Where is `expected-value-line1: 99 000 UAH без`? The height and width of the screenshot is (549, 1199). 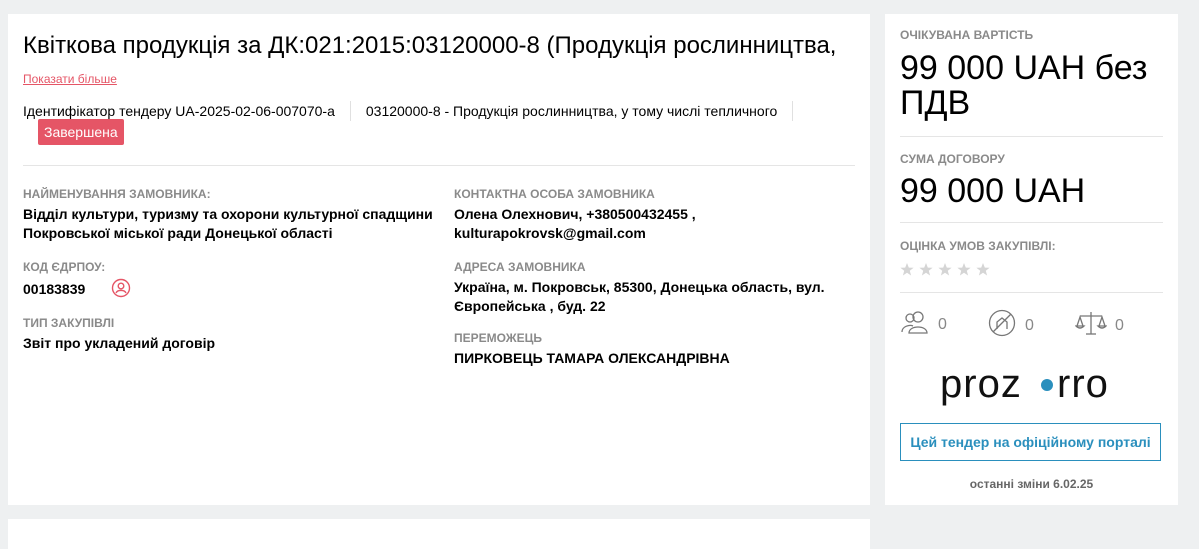 expected-value-line1: 99 000 UAH без is located at coordinates (1024, 68).